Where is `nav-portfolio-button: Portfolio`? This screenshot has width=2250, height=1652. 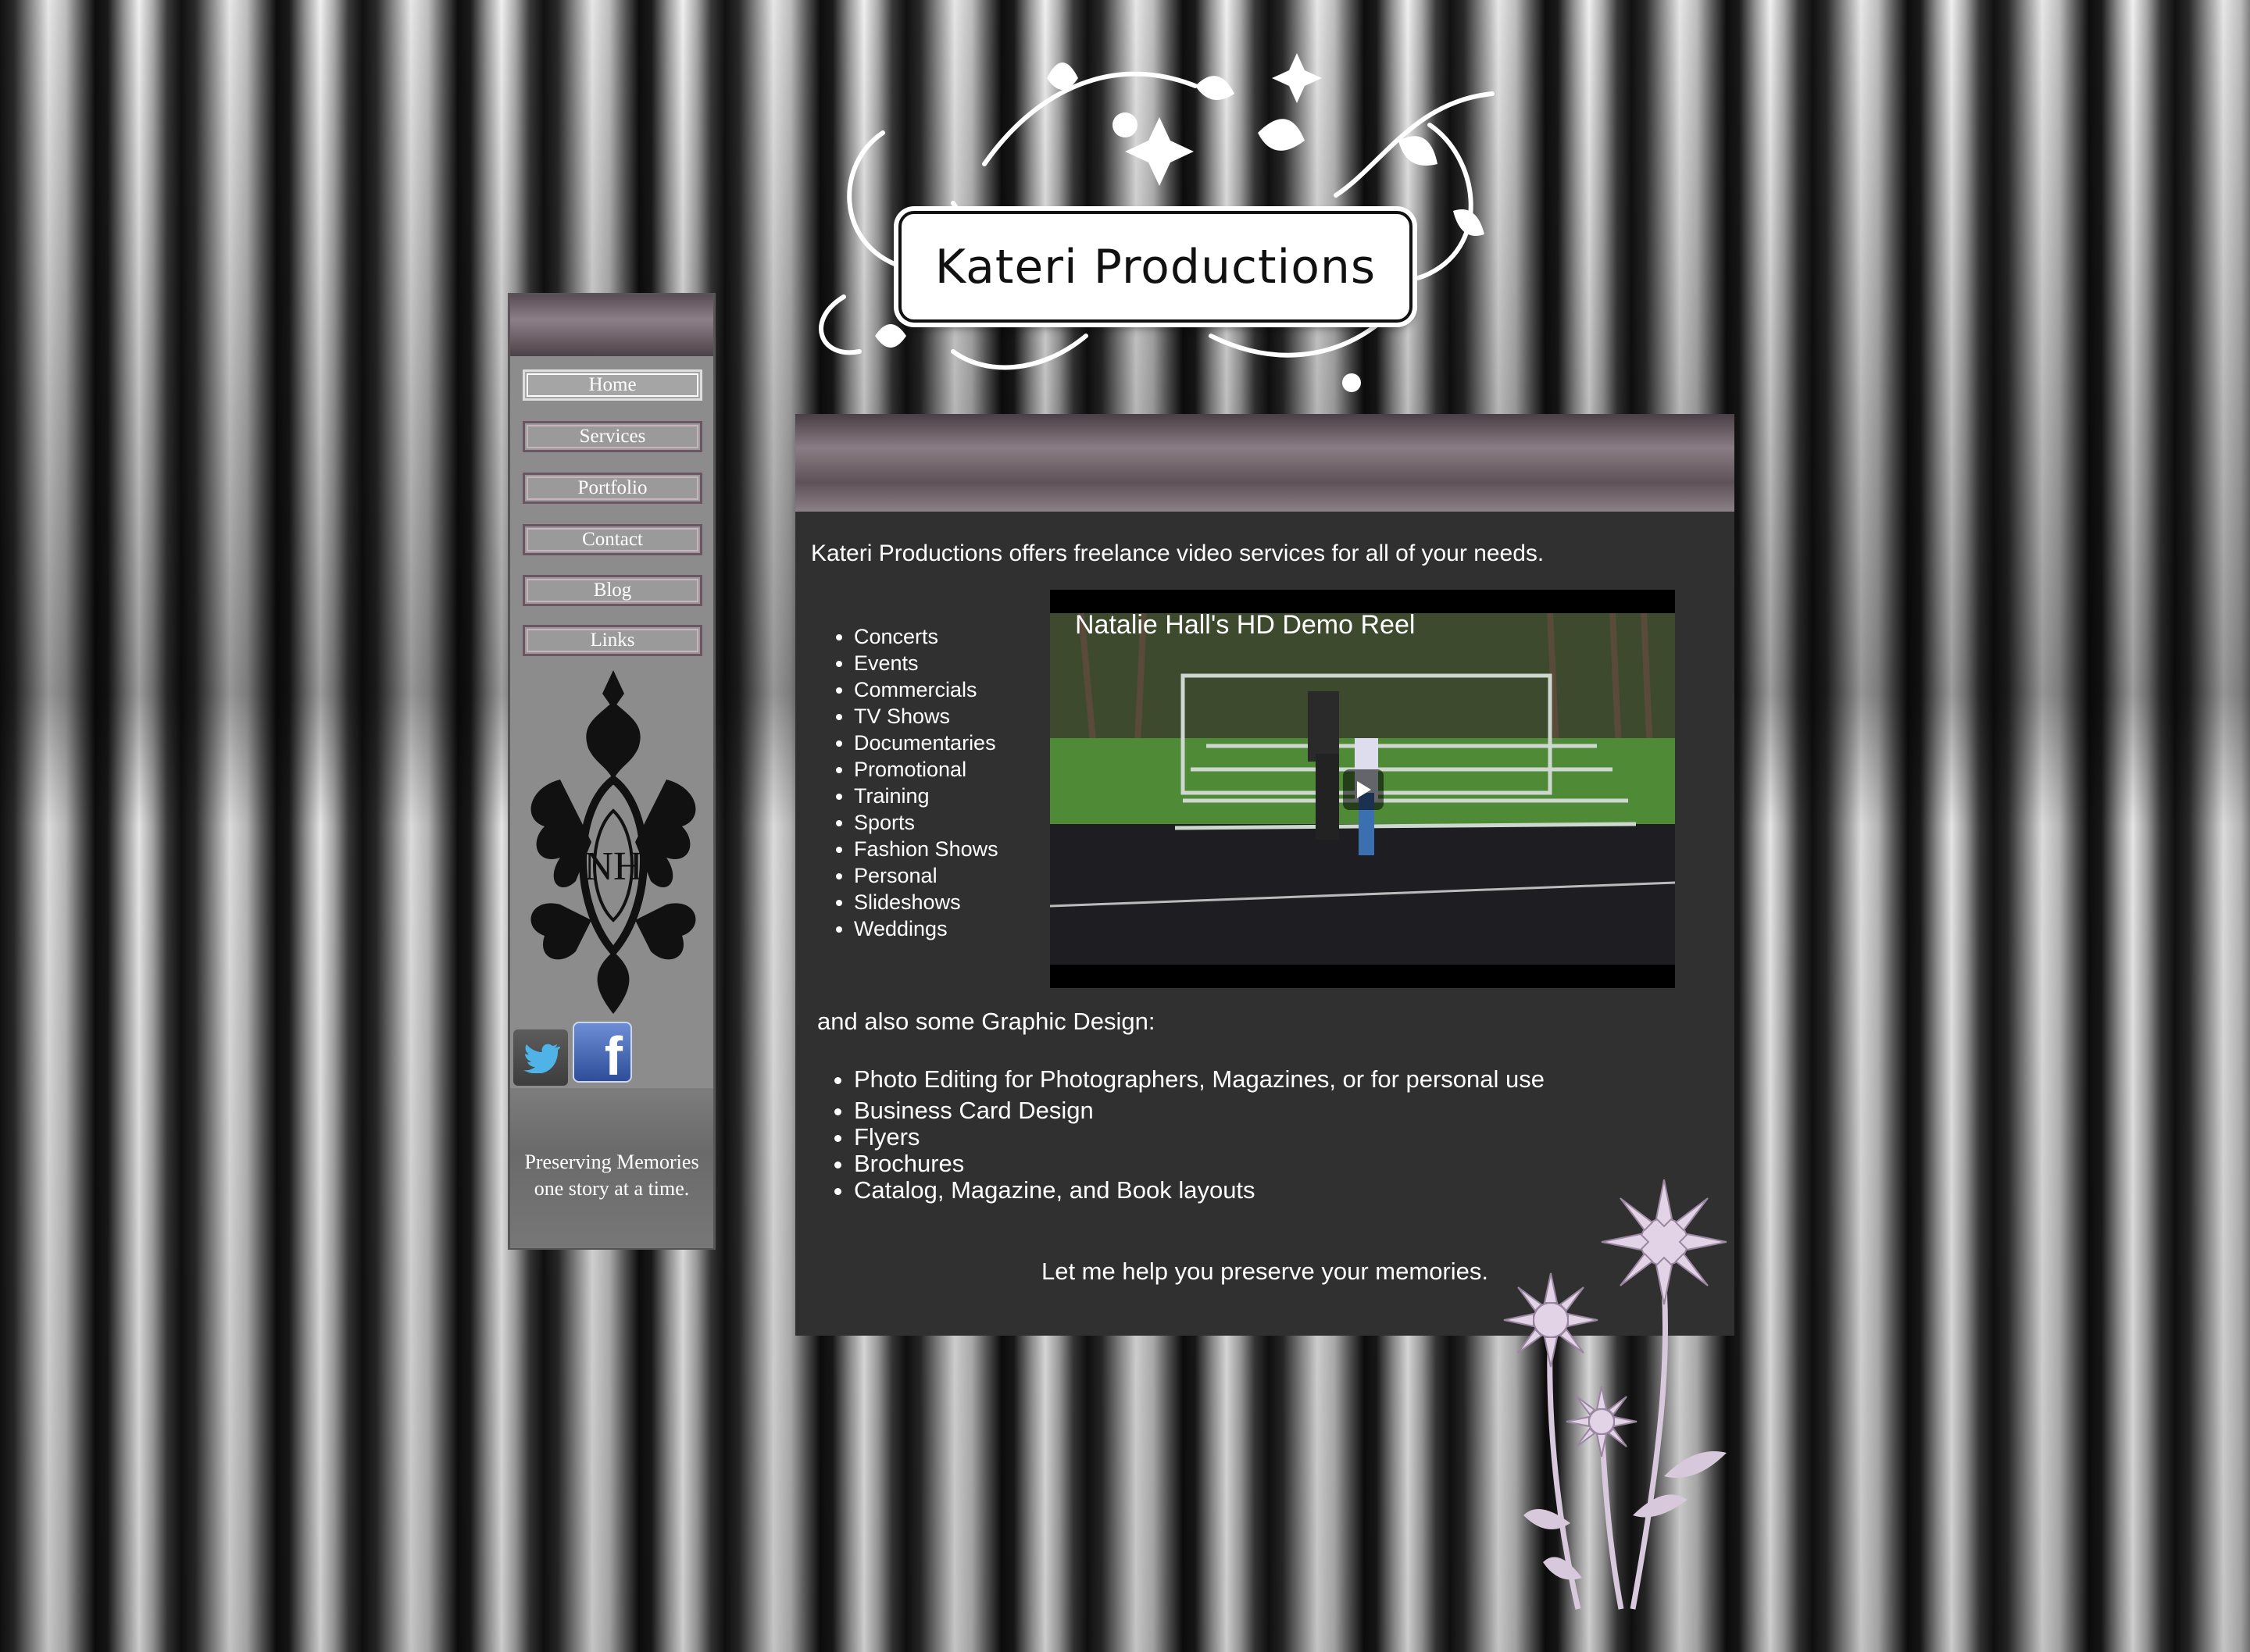 nav-portfolio-button: Portfolio is located at coordinates (612, 488).